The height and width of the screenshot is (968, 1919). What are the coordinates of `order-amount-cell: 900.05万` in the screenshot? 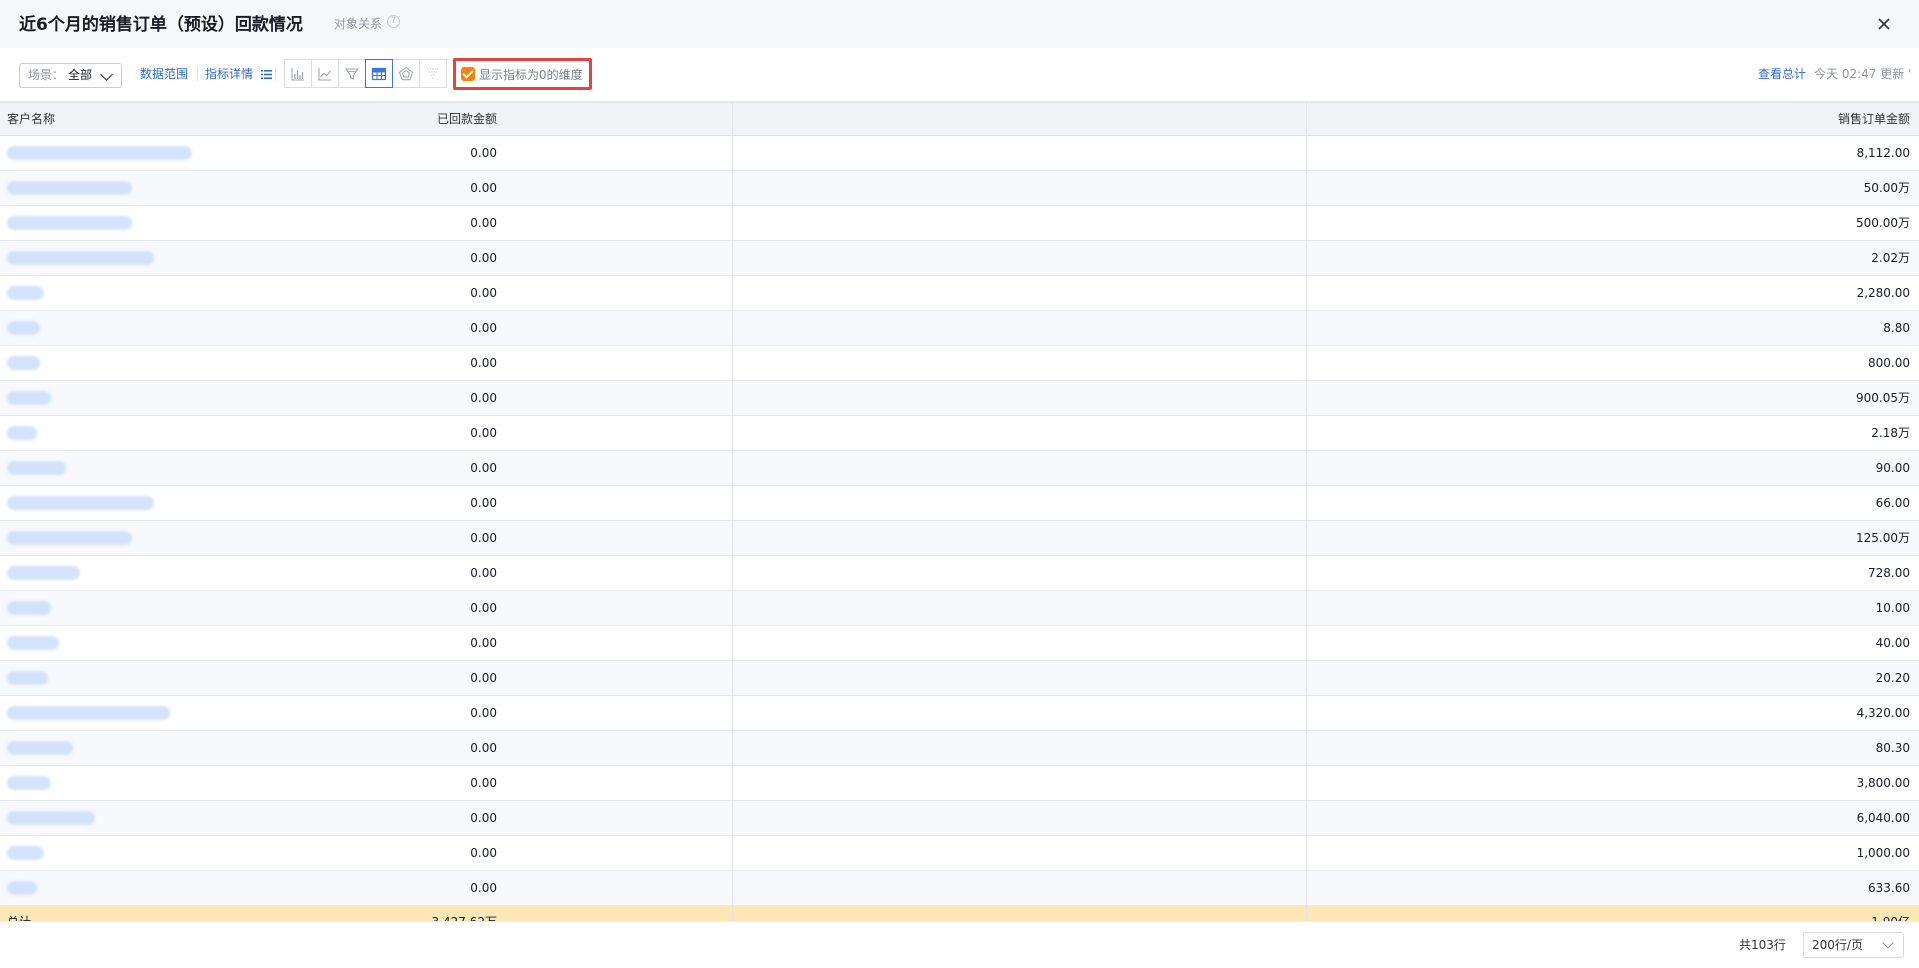 It's located at (1883, 398).